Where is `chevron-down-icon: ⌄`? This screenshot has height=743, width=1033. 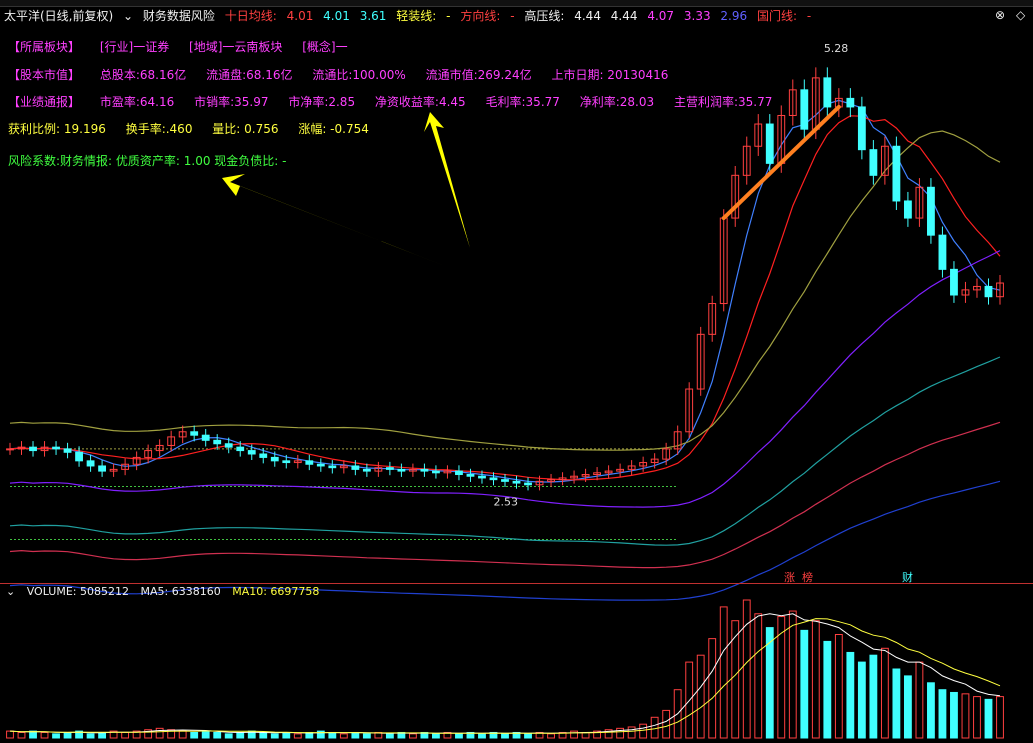
chevron-down-icon: ⌄ is located at coordinates (10, 591).